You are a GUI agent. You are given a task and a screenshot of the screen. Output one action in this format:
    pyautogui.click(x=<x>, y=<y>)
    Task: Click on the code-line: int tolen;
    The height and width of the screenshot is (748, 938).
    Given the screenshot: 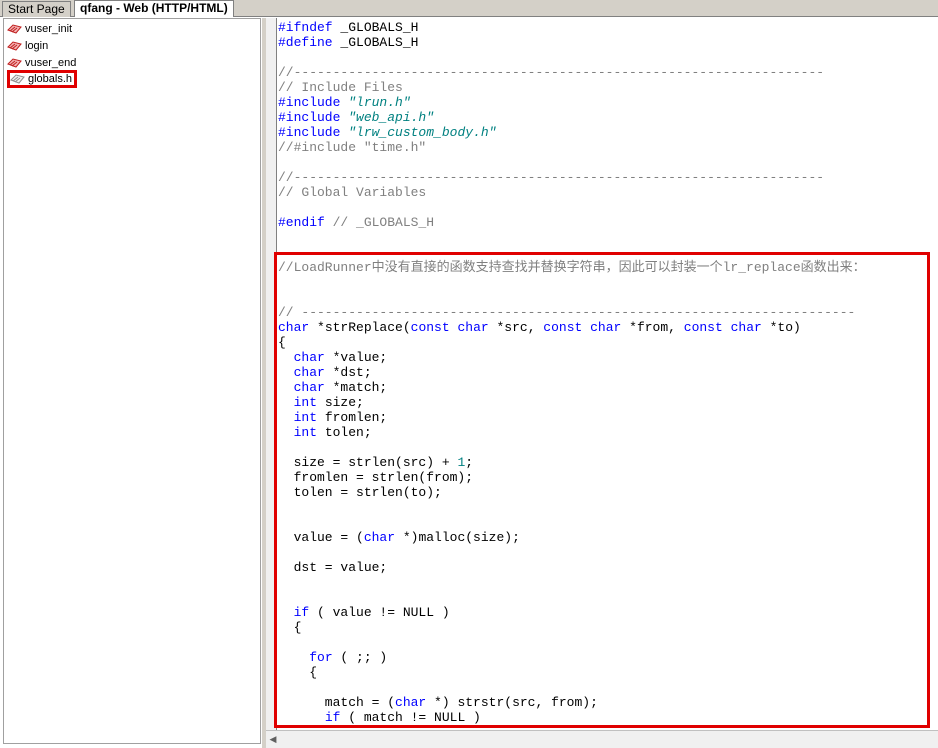 What is the action you would take?
    pyautogui.click(x=325, y=432)
    